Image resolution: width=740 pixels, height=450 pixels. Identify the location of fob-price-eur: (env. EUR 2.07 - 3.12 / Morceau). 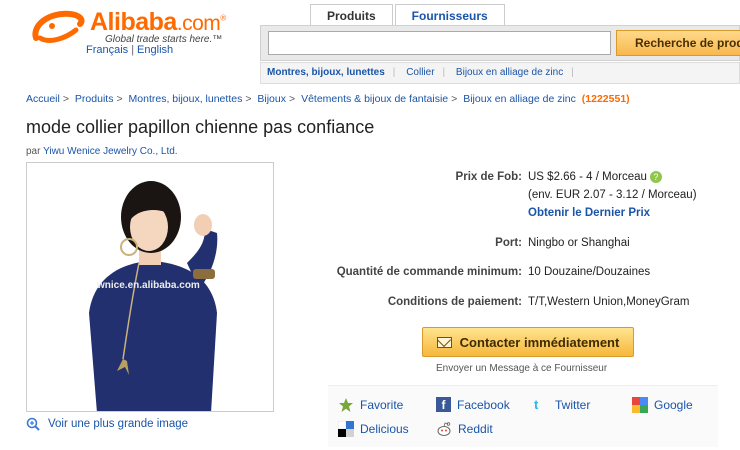
(612, 195).